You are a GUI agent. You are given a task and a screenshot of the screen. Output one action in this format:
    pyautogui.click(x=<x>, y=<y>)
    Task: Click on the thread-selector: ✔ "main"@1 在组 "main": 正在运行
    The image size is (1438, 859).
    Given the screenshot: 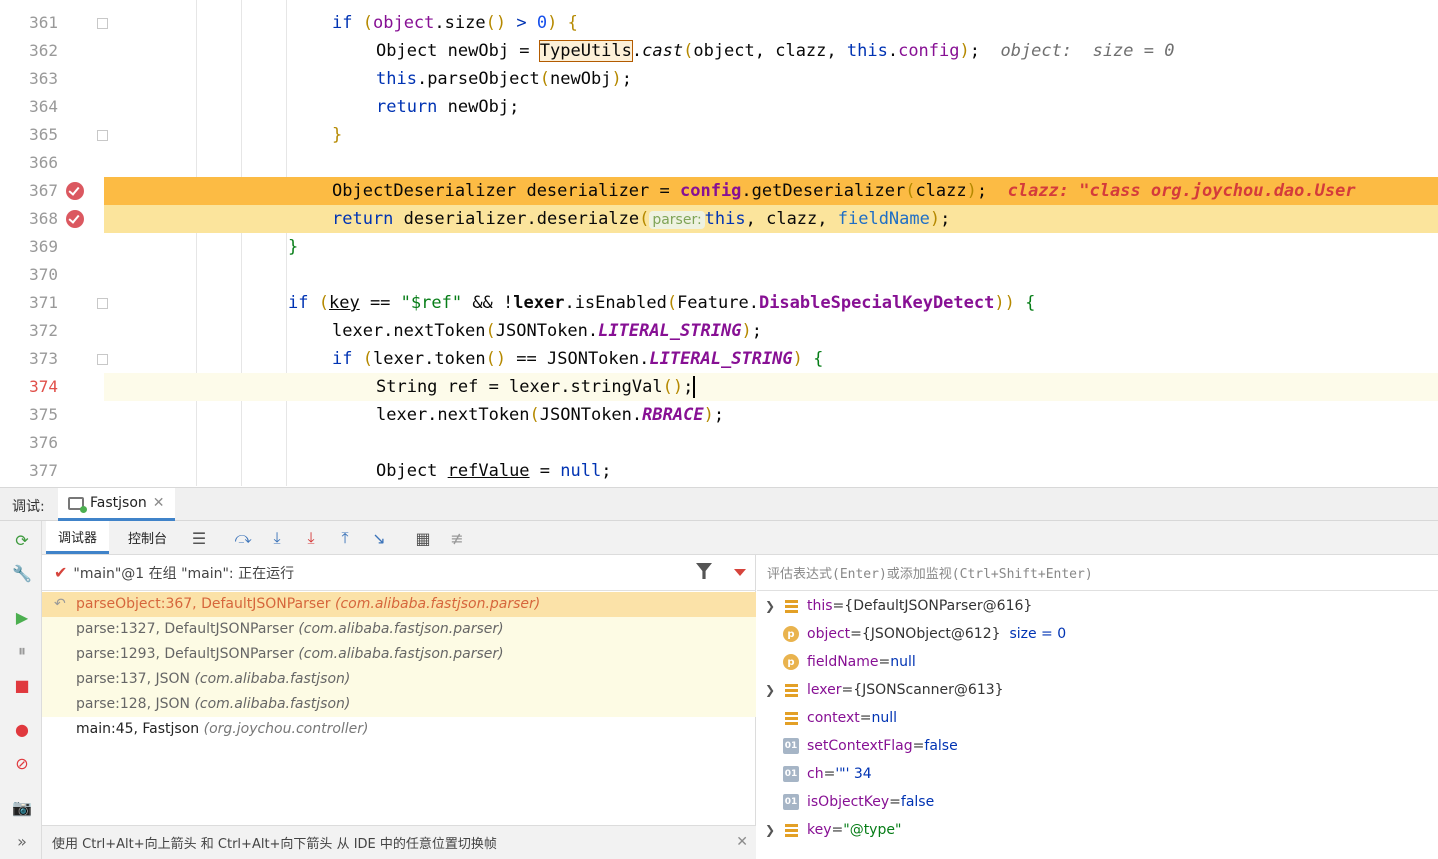 What is the action you would take?
    pyautogui.click(x=399, y=573)
    